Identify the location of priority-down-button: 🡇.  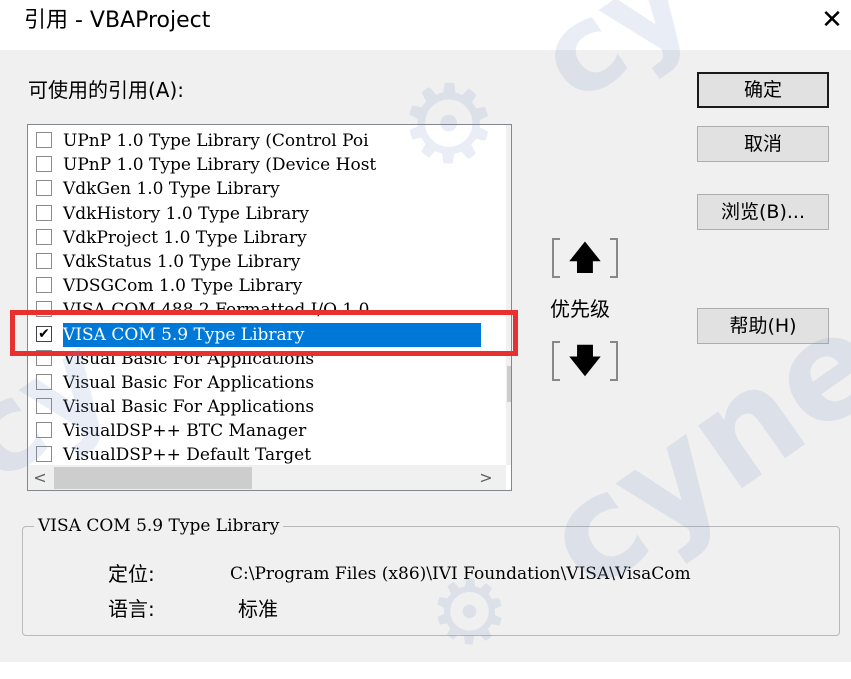
(585, 361).